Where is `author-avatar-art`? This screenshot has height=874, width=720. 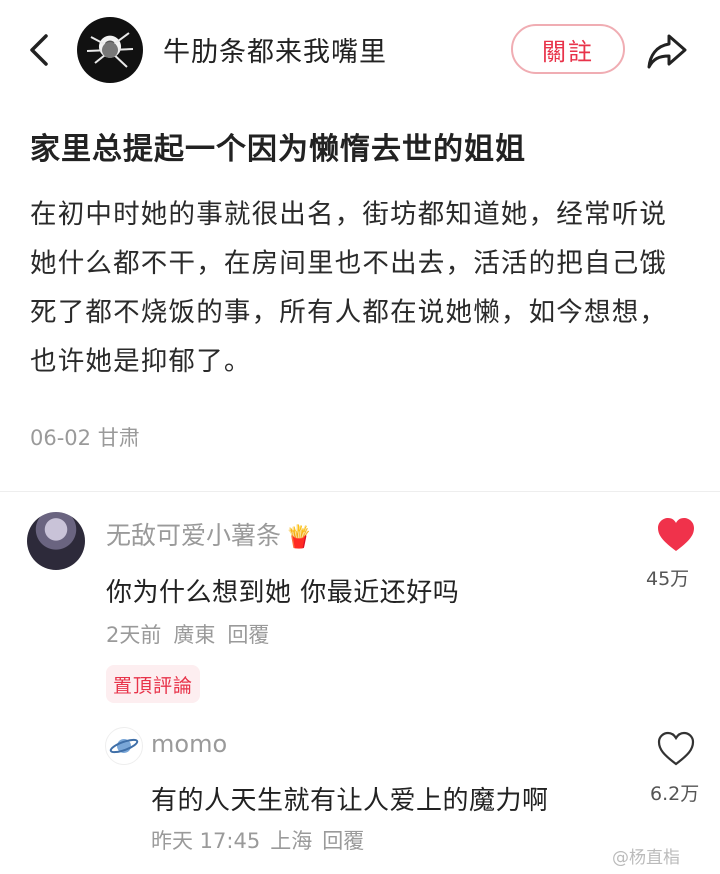
author-avatar-art is located at coordinates (110, 50).